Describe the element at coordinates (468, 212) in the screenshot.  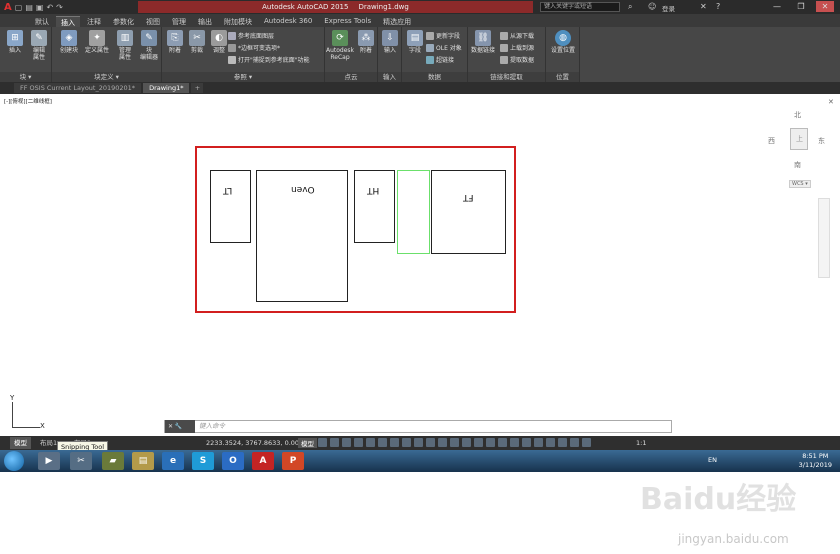
I see `drawing-box-ft: FT` at that location.